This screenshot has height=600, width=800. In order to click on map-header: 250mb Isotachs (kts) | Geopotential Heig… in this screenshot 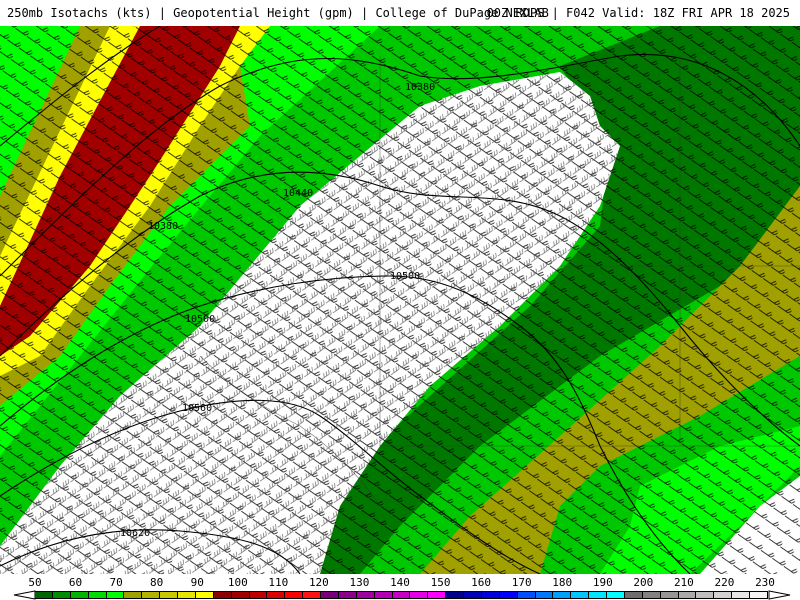, I will do `click(400, 13)`.